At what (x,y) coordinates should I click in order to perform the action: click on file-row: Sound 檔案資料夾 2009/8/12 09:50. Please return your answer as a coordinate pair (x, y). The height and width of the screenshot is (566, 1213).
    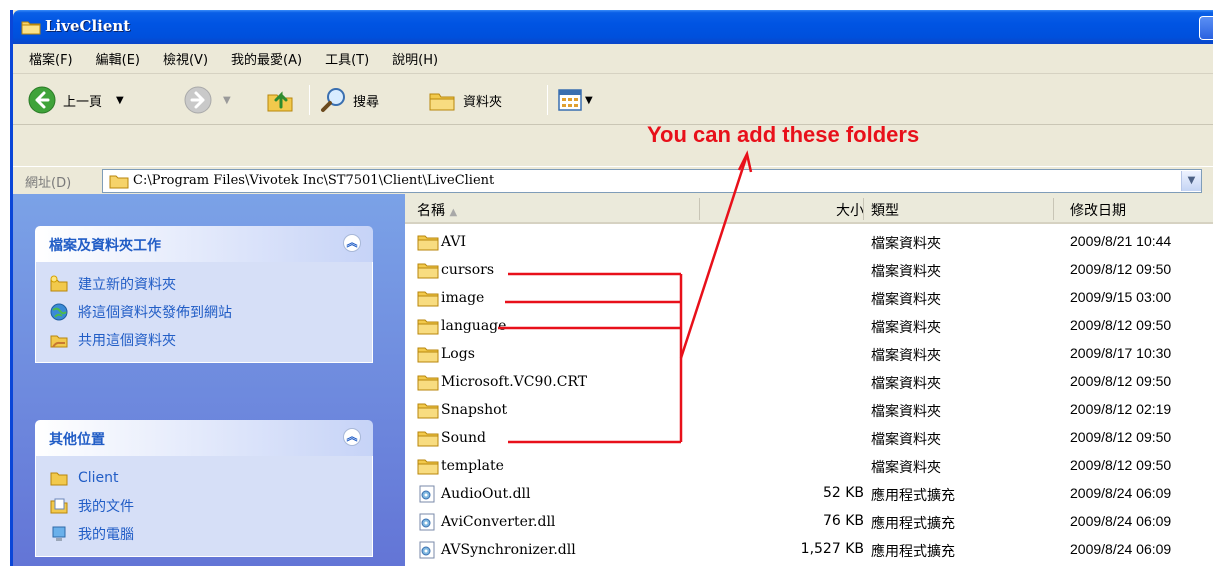
    Looking at the image, I should click on (809, 439).